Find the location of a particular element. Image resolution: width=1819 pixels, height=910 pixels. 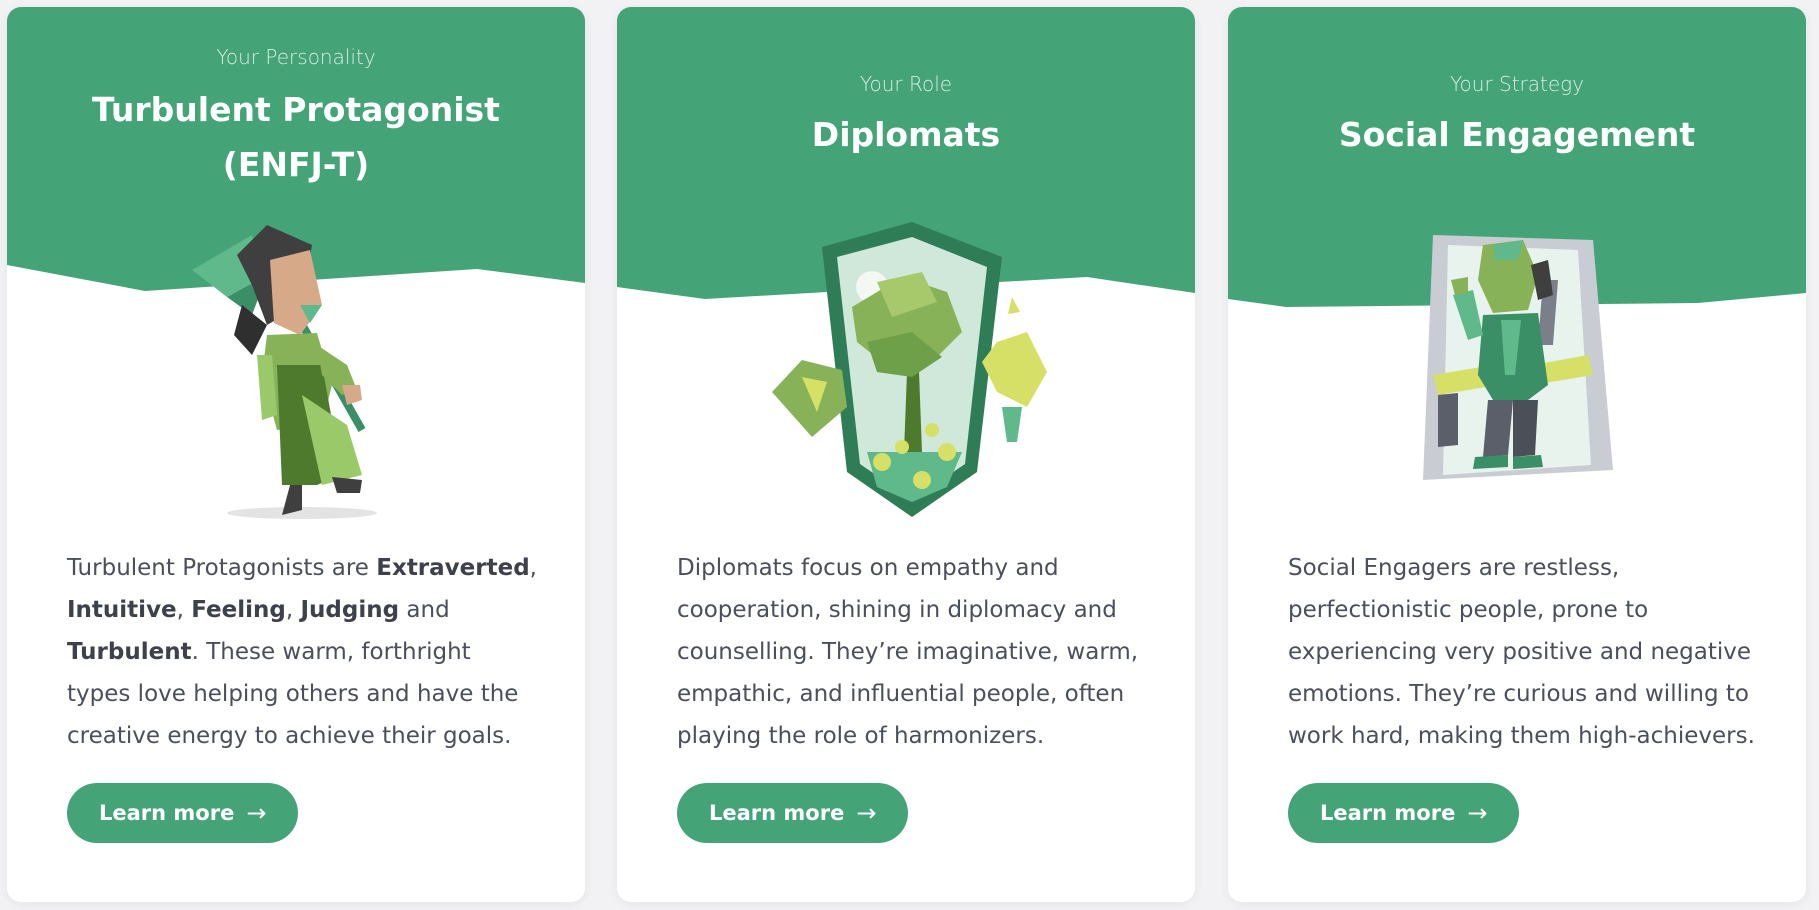

card-subtitle: Your Role is located at coordinates (906, 84).